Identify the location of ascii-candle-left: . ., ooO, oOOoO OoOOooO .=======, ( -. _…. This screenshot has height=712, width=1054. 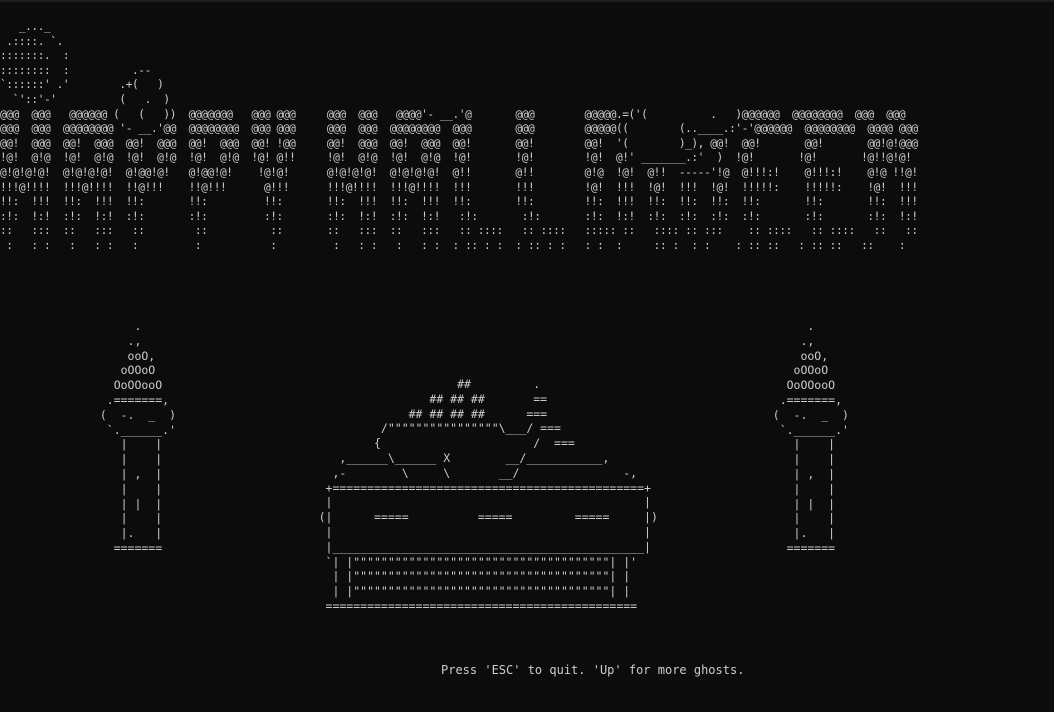
(138, 437).